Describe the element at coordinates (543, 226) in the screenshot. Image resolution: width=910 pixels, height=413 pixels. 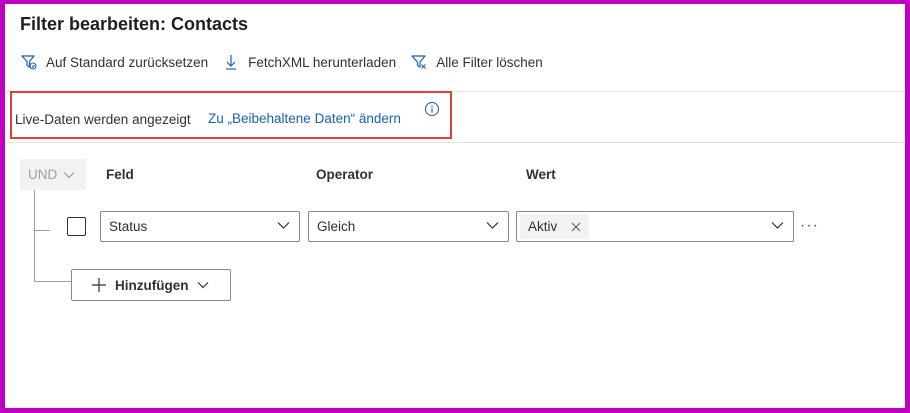
I see `value-tag-label: Aktiv` at that location.